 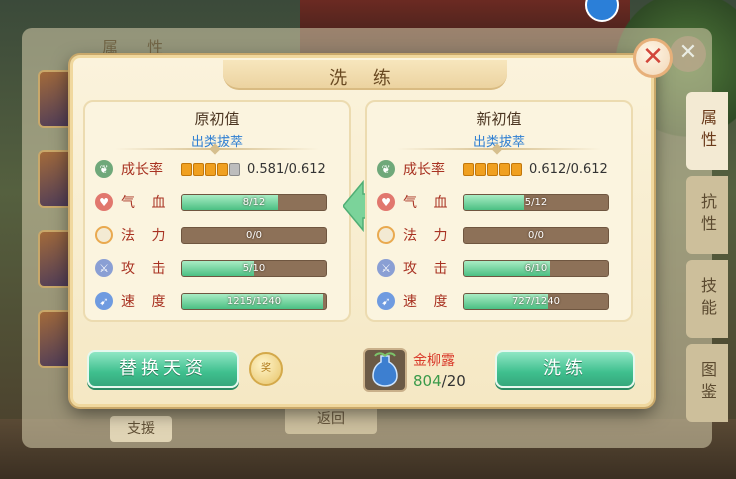 I want to click on return-button: 返回, so click(x=331, y=419).